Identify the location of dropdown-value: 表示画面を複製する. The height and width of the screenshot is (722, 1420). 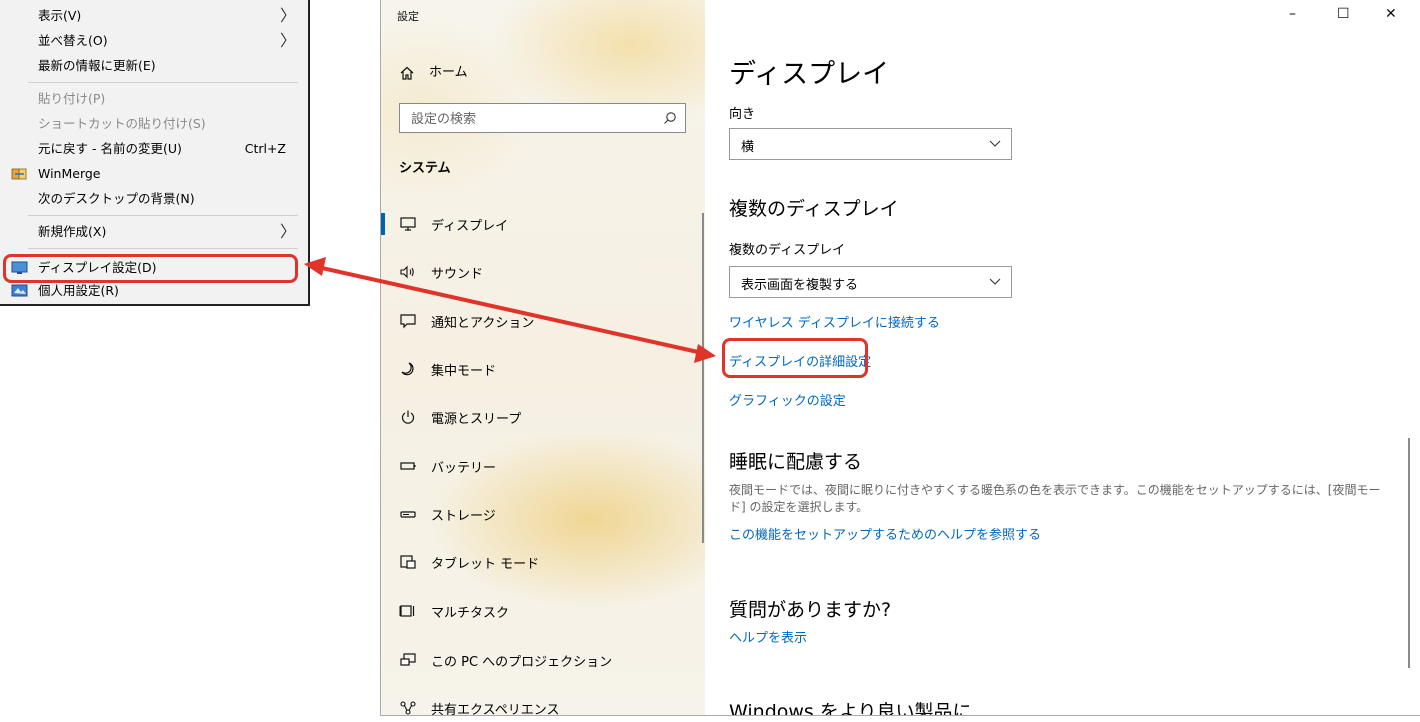
(800, 285).